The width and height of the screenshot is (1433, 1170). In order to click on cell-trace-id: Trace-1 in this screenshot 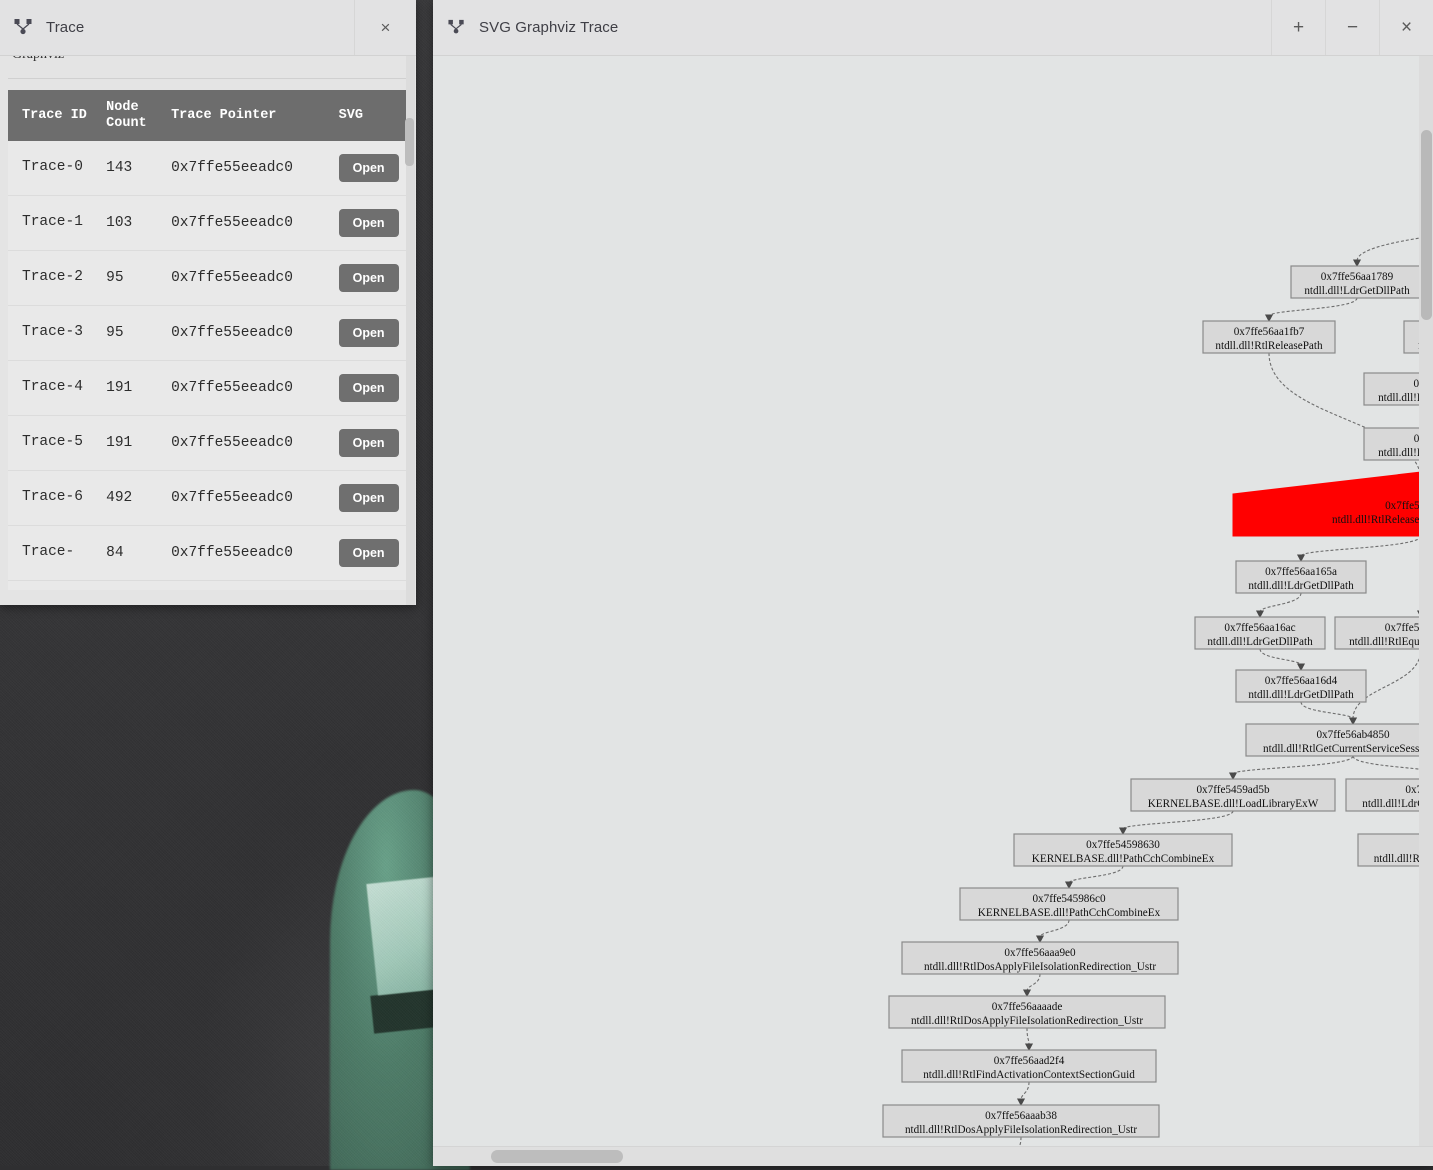, I will do `click(54, 223)`.